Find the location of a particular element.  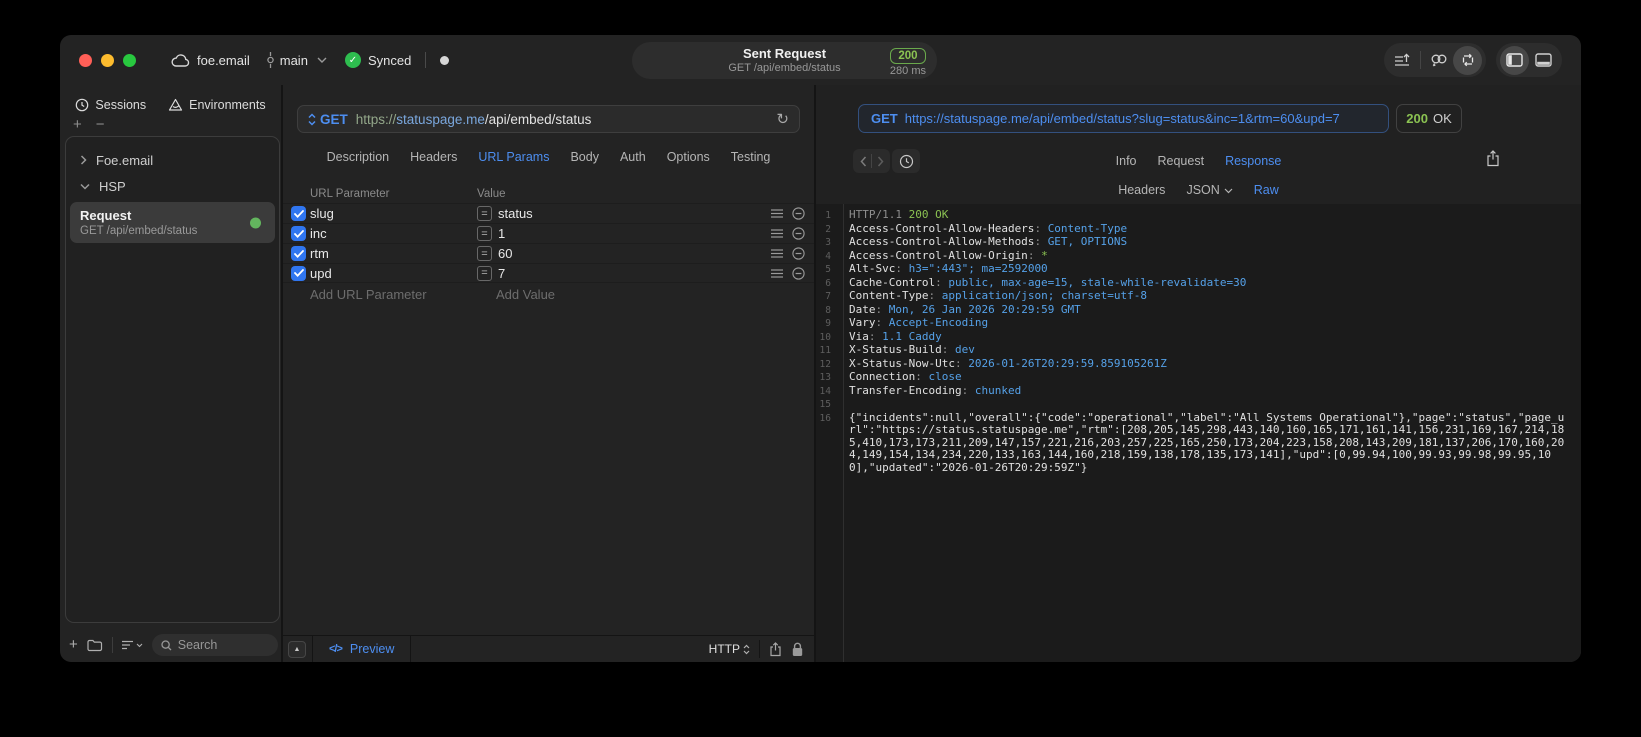

tab-info: Info is located at coordinates (1126, 161).